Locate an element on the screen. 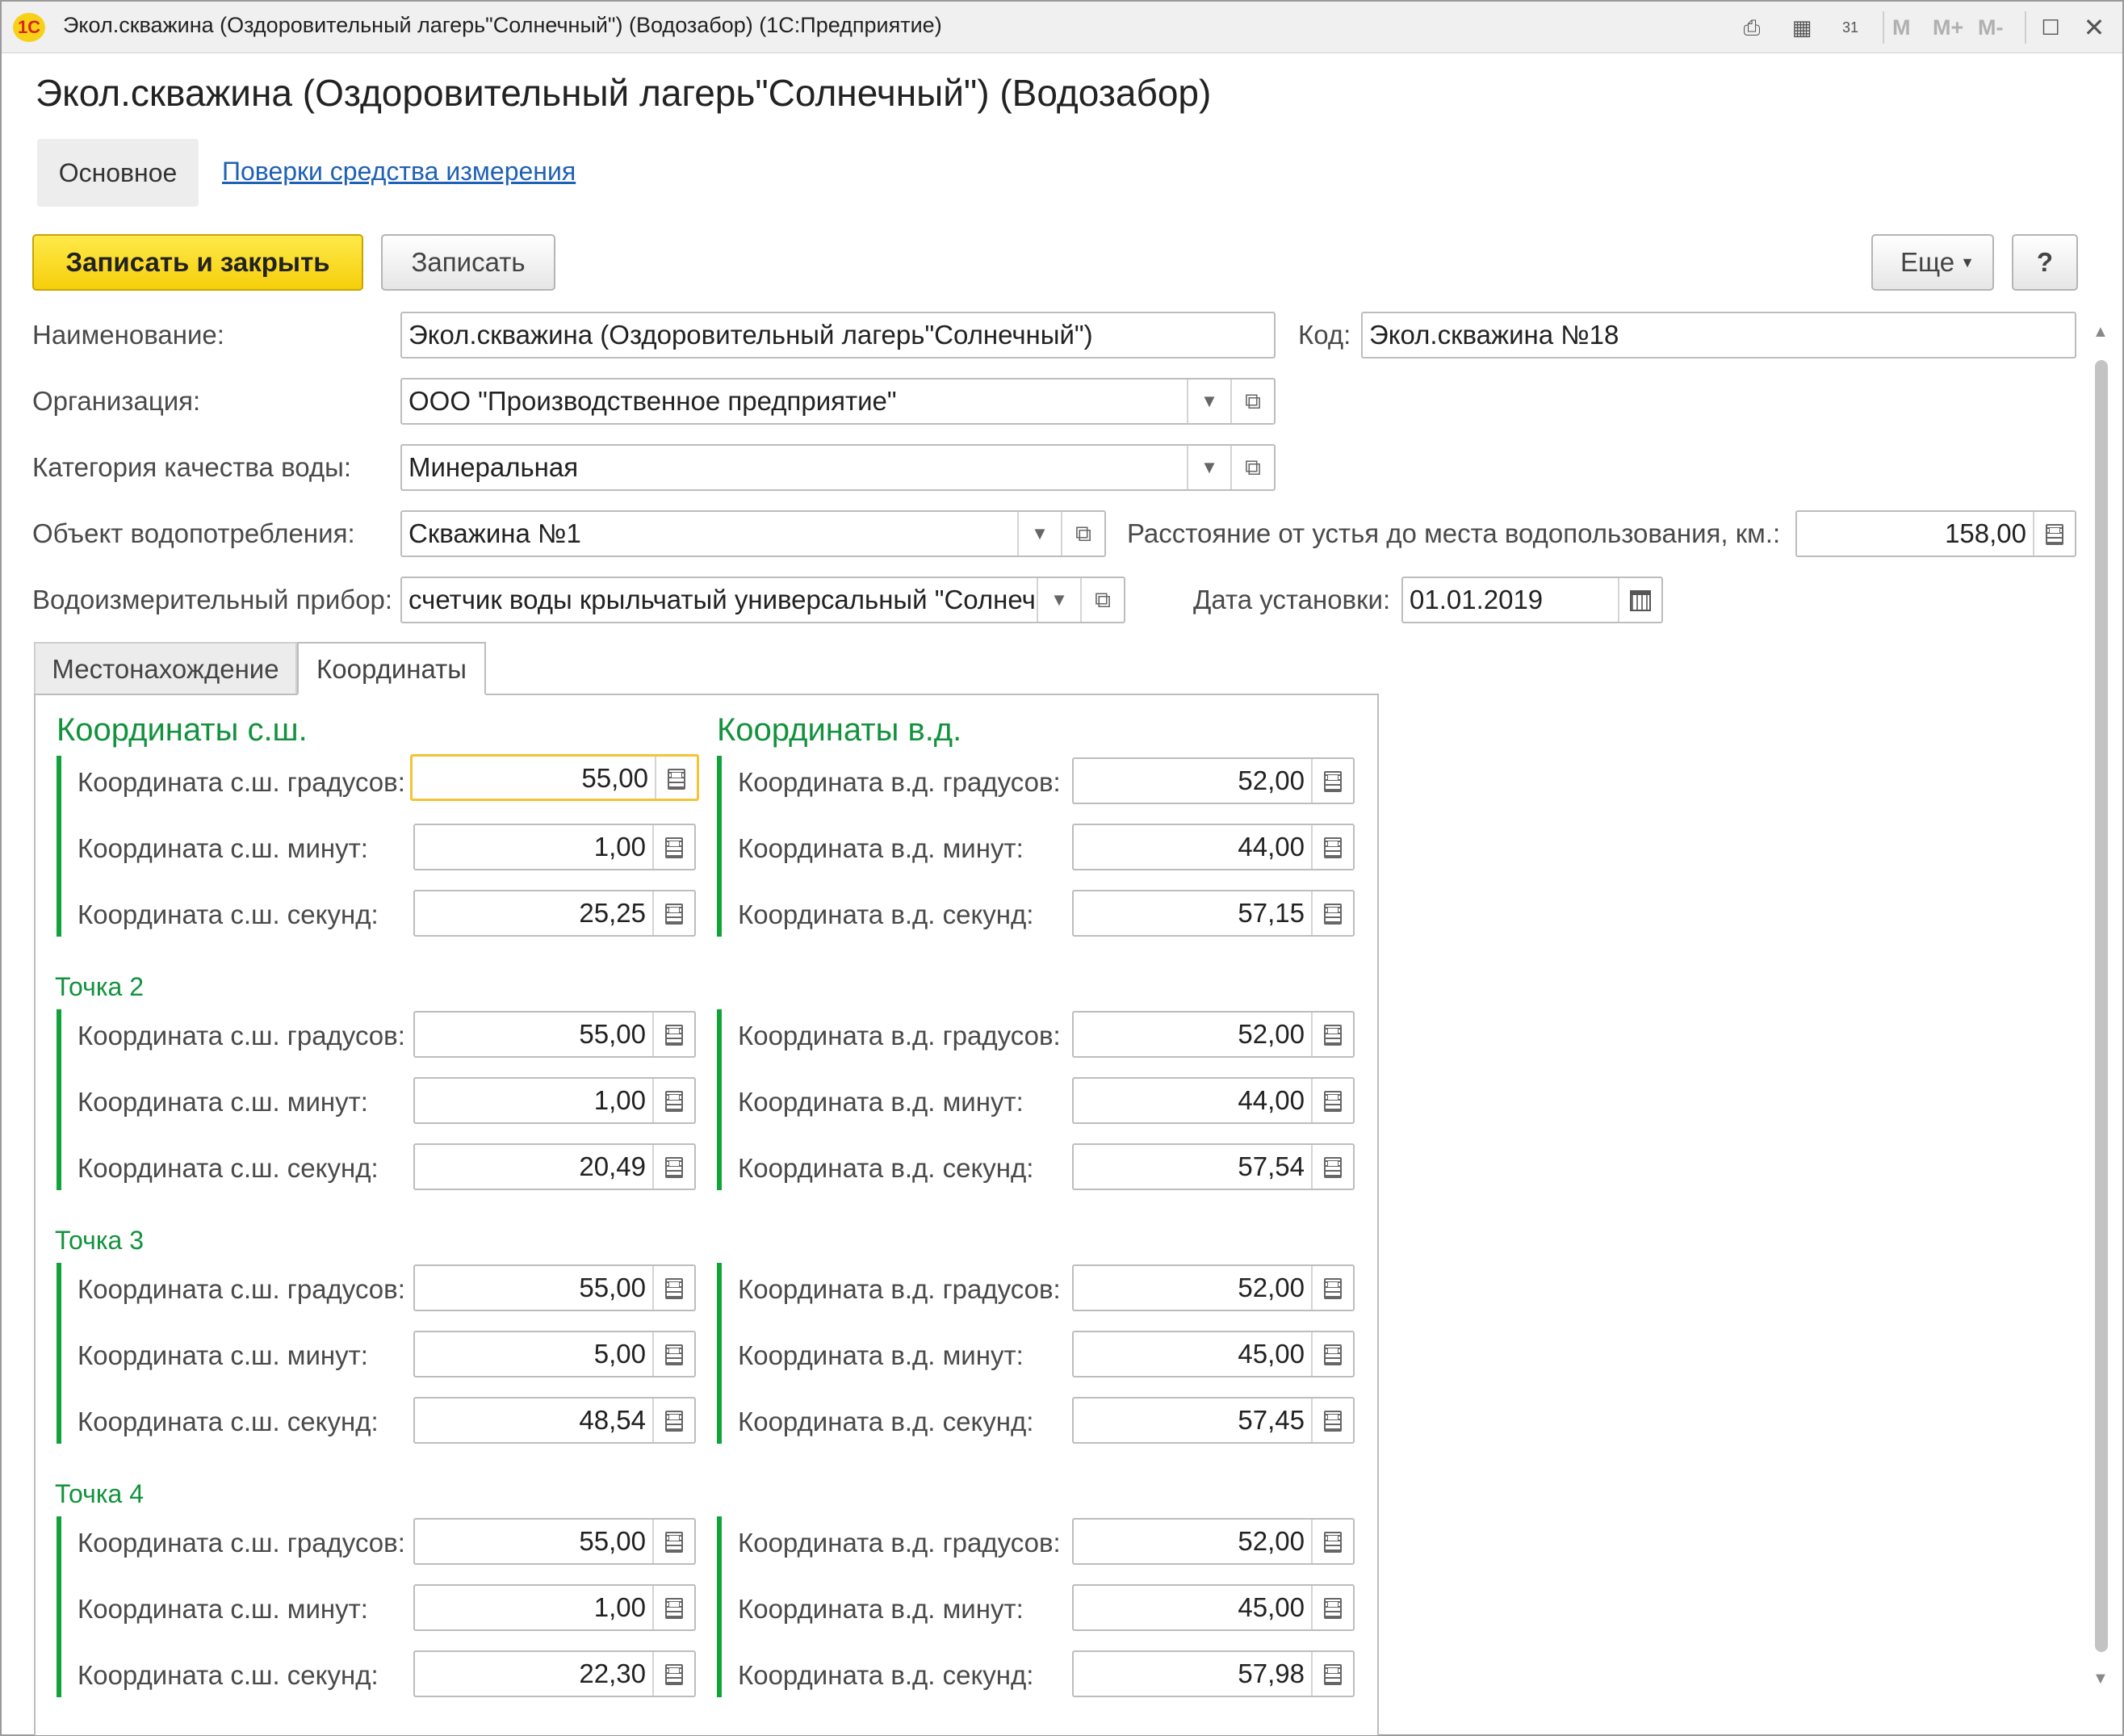 Image resolution: width=2124 pixels, height=1736 pixels. more-label: Еще is located at coordinates (1927, 262).